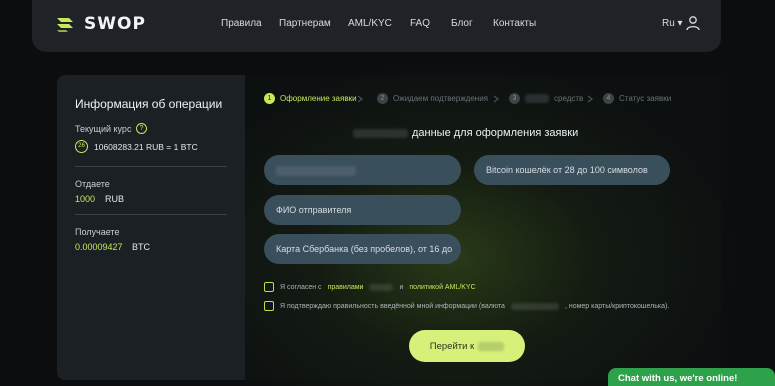  Describe the element at coordinates (420, 23) in the screenshot. I see `nav-faq: FAQ` at that location.